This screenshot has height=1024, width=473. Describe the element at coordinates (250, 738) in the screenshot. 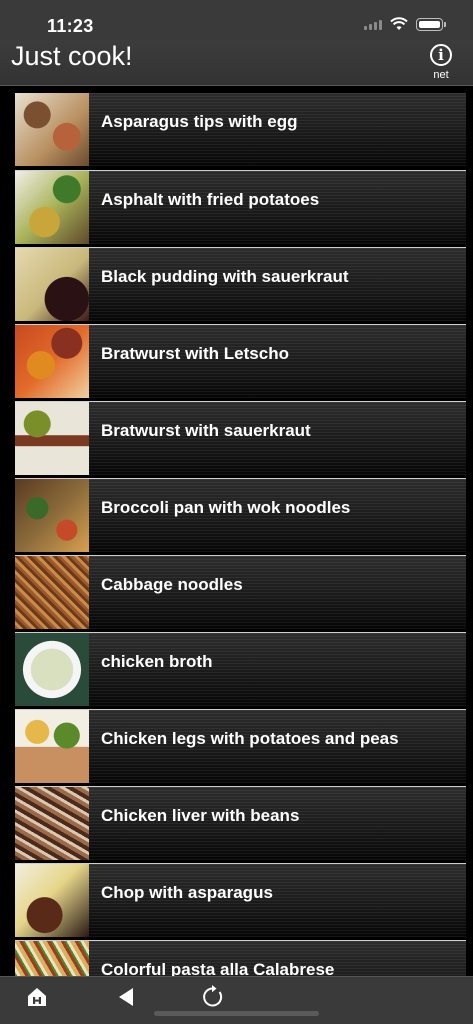

I see `recipe-title: Chicken legs with potatoes and peas` at that location.